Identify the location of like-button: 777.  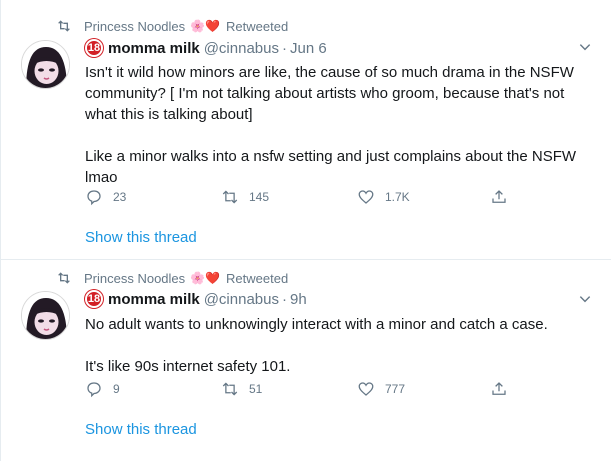
(381, 389).